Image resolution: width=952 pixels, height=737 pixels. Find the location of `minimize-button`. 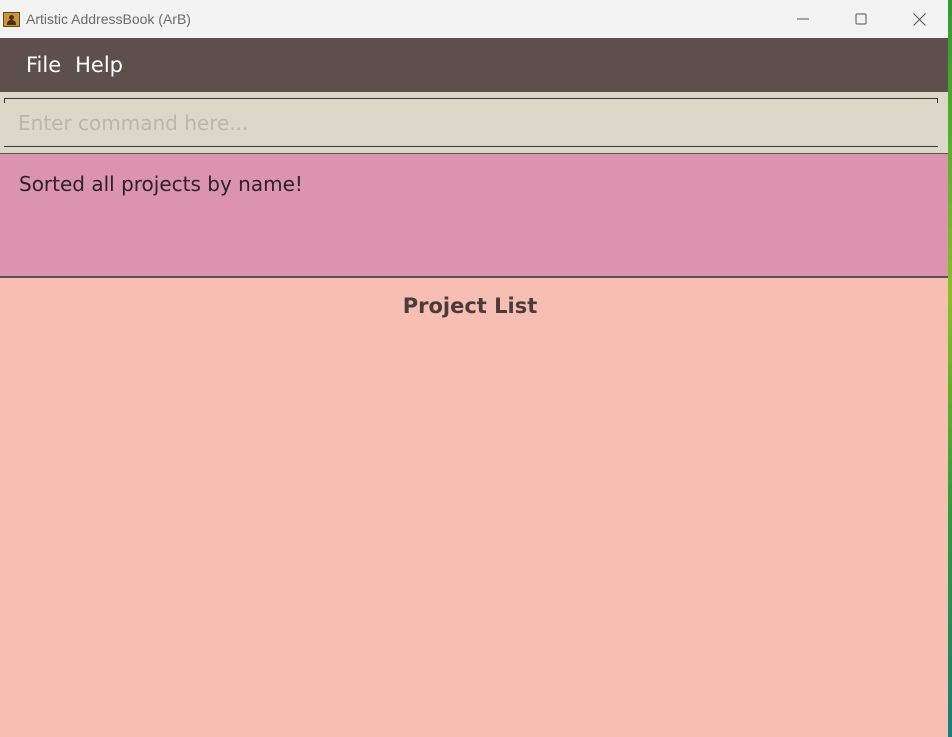

minimize-button is located at coordinates (803, 19).